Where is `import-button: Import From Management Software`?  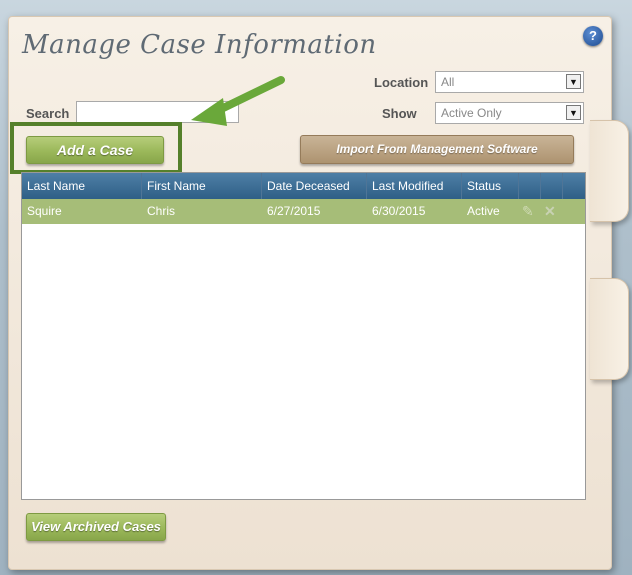
import-button: Import From Management Software is located at coordinates (437, 149).